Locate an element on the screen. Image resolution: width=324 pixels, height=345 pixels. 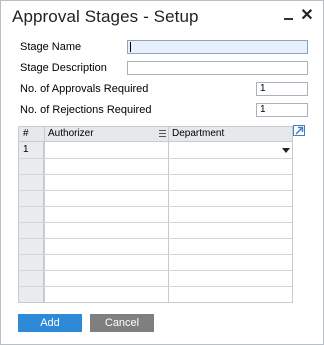
grid-header: # Authorizer Department is located at coordinates (155, 134).